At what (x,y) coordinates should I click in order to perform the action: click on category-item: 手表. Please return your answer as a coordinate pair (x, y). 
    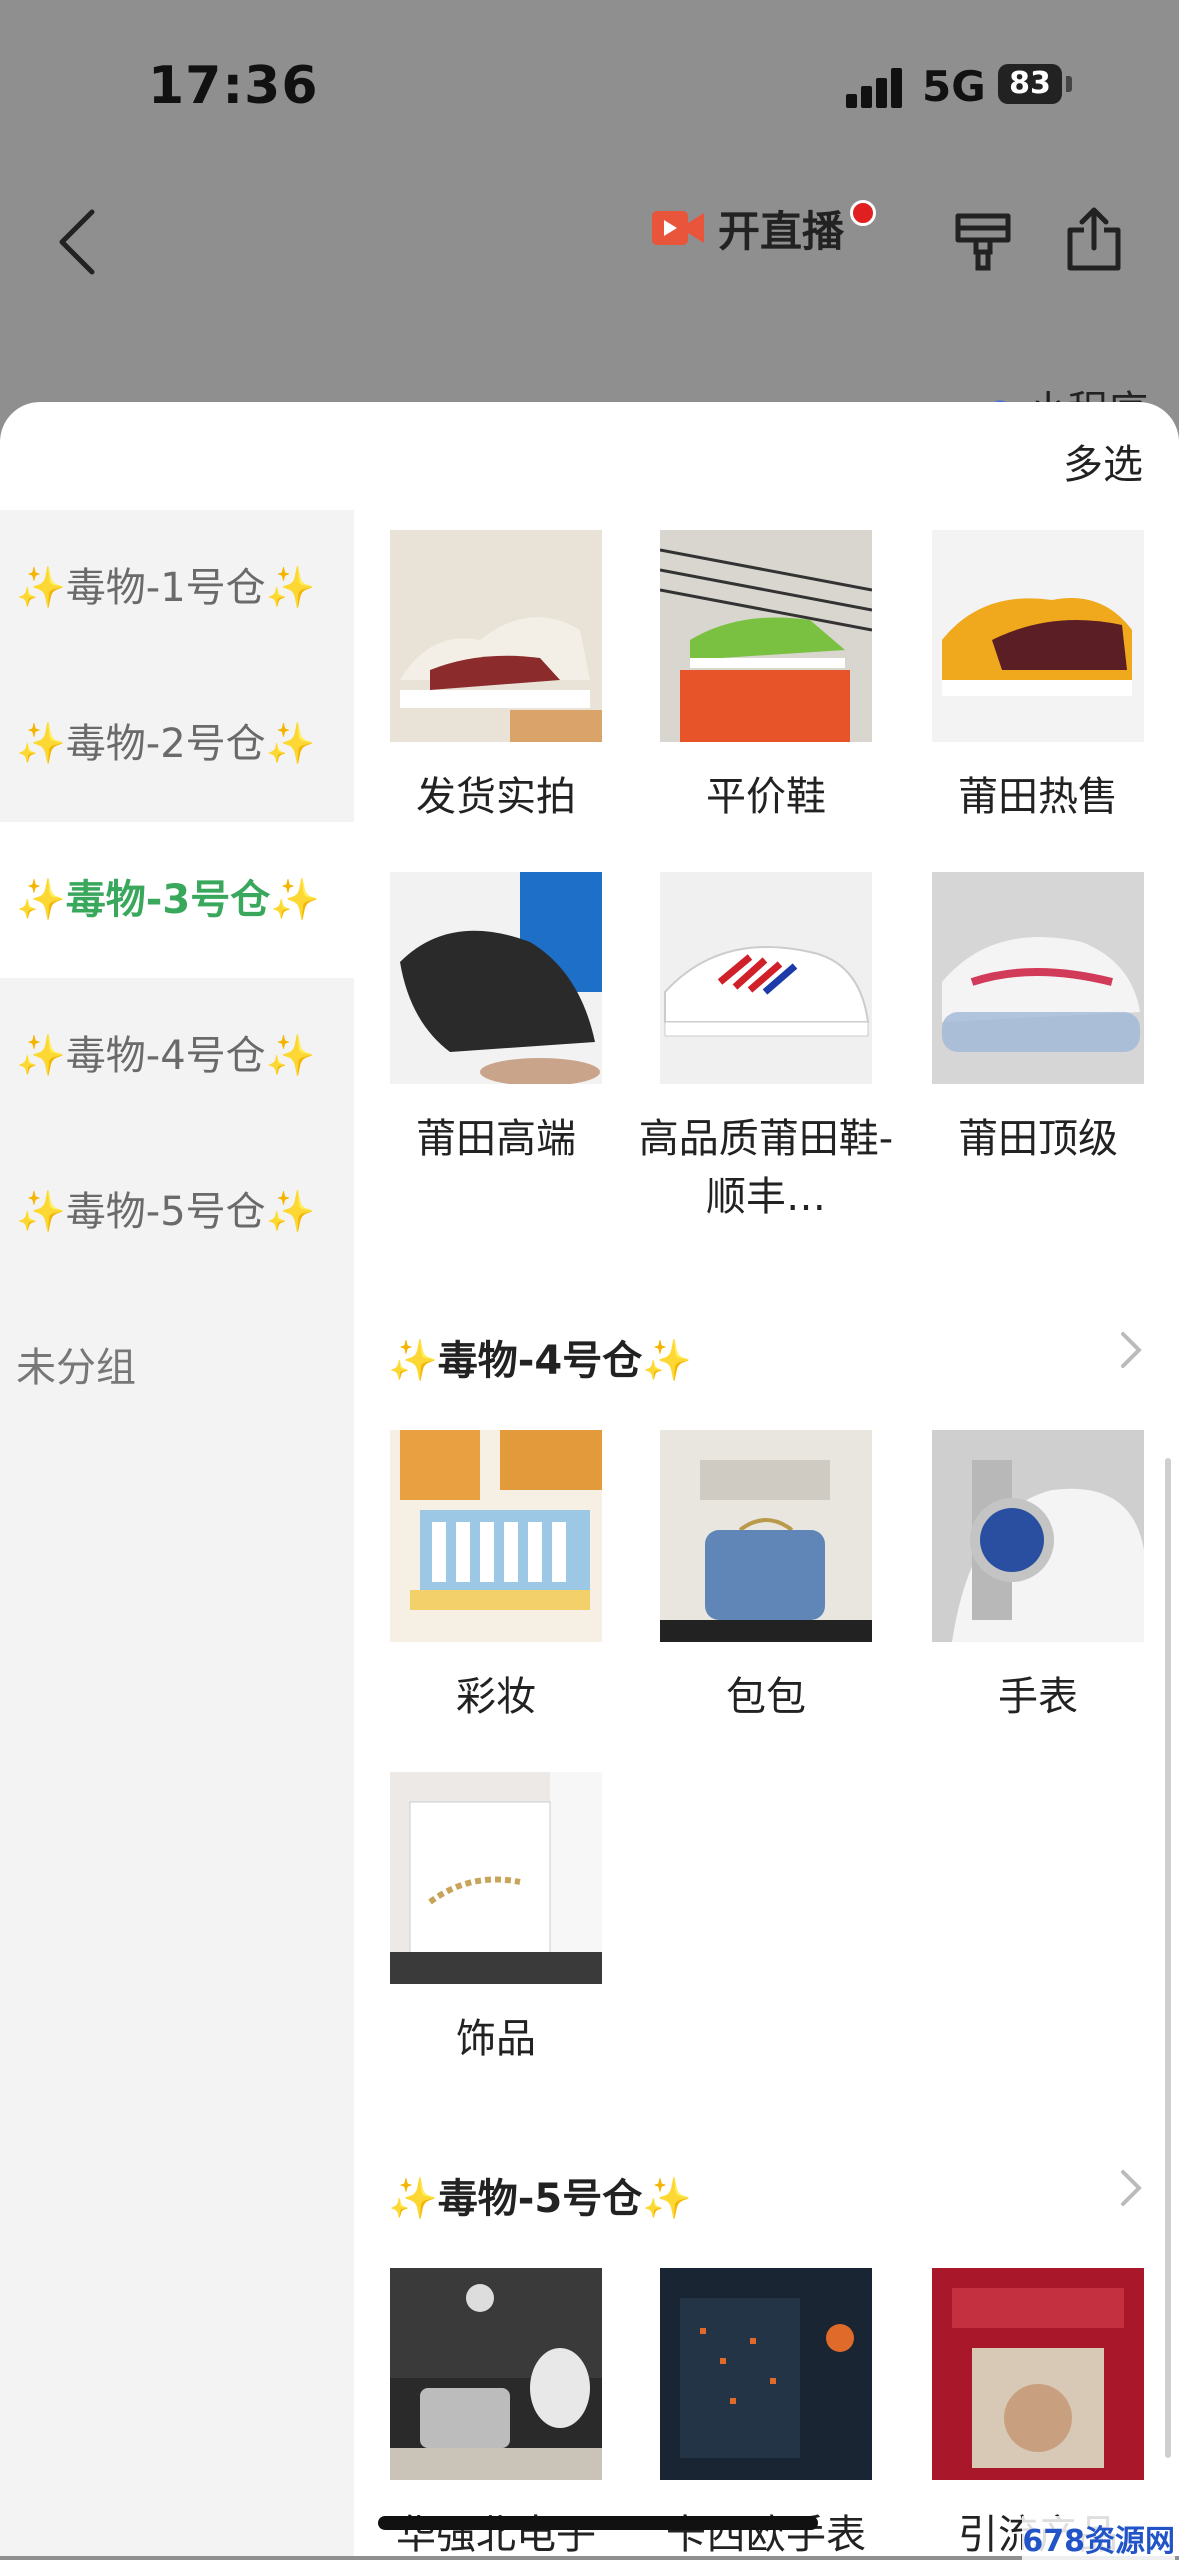
    Looking at the image, I should click on (1038, 1578).